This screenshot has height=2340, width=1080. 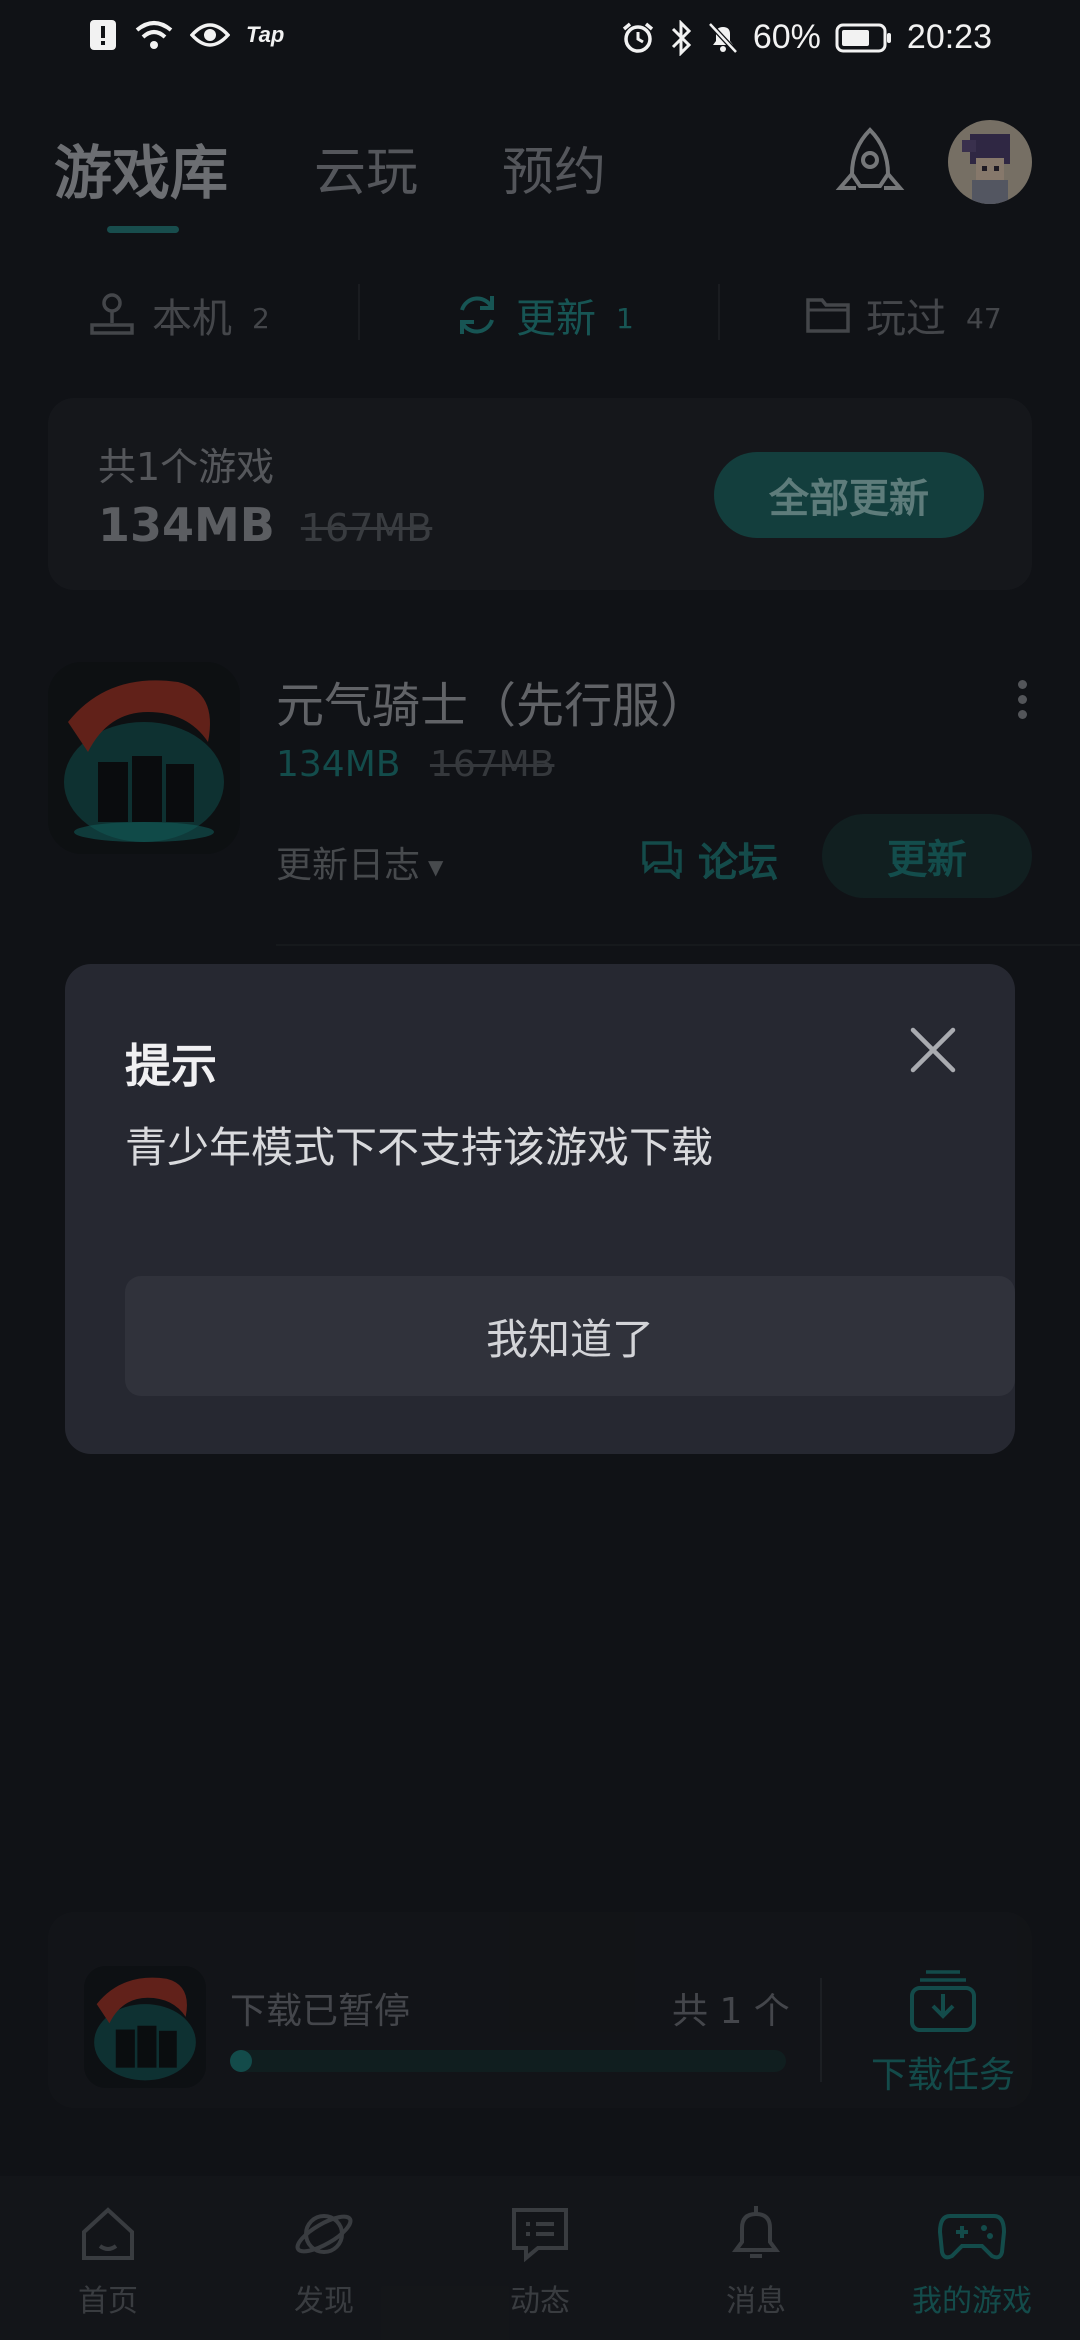 What do you see at coordinates (419, 1147) in the screenshot?
I see `dialog-message: 青少年模式下不支持该游戏下载` at bounding box center [419, 1147].